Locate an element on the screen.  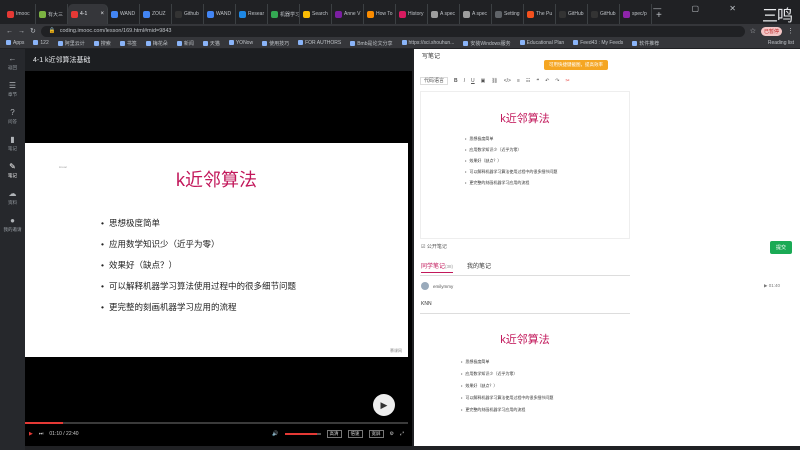
redo-icon: ↷ is located at coordinates (557, 81).